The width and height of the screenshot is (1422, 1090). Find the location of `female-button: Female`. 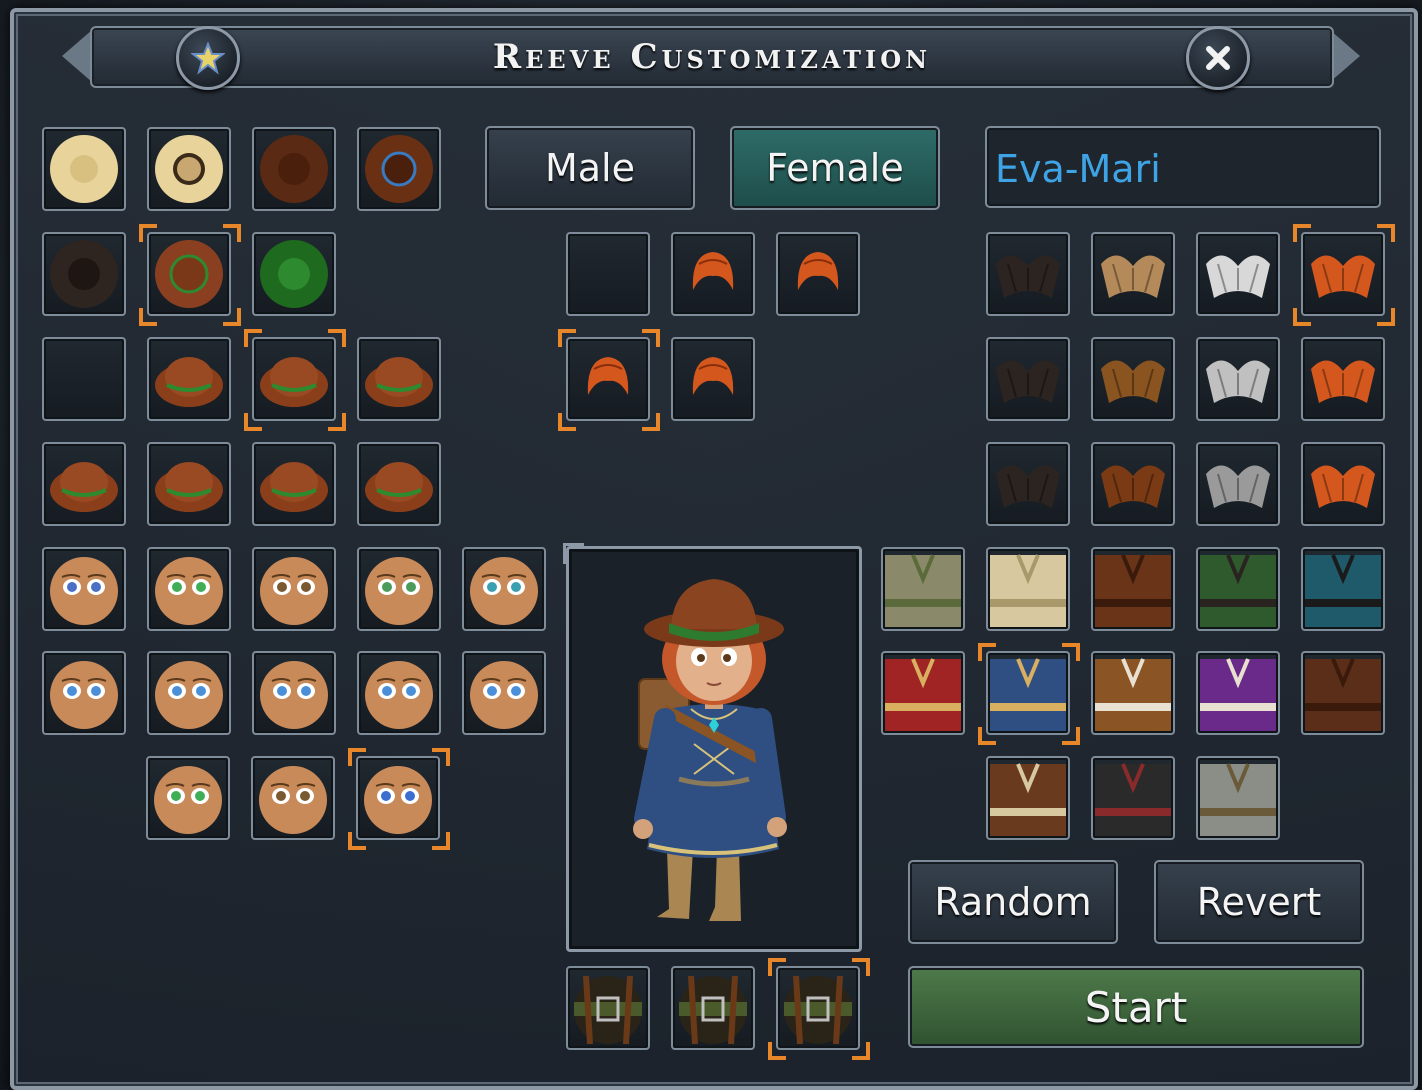

female-button: Female is located at coordinates (835, 168).